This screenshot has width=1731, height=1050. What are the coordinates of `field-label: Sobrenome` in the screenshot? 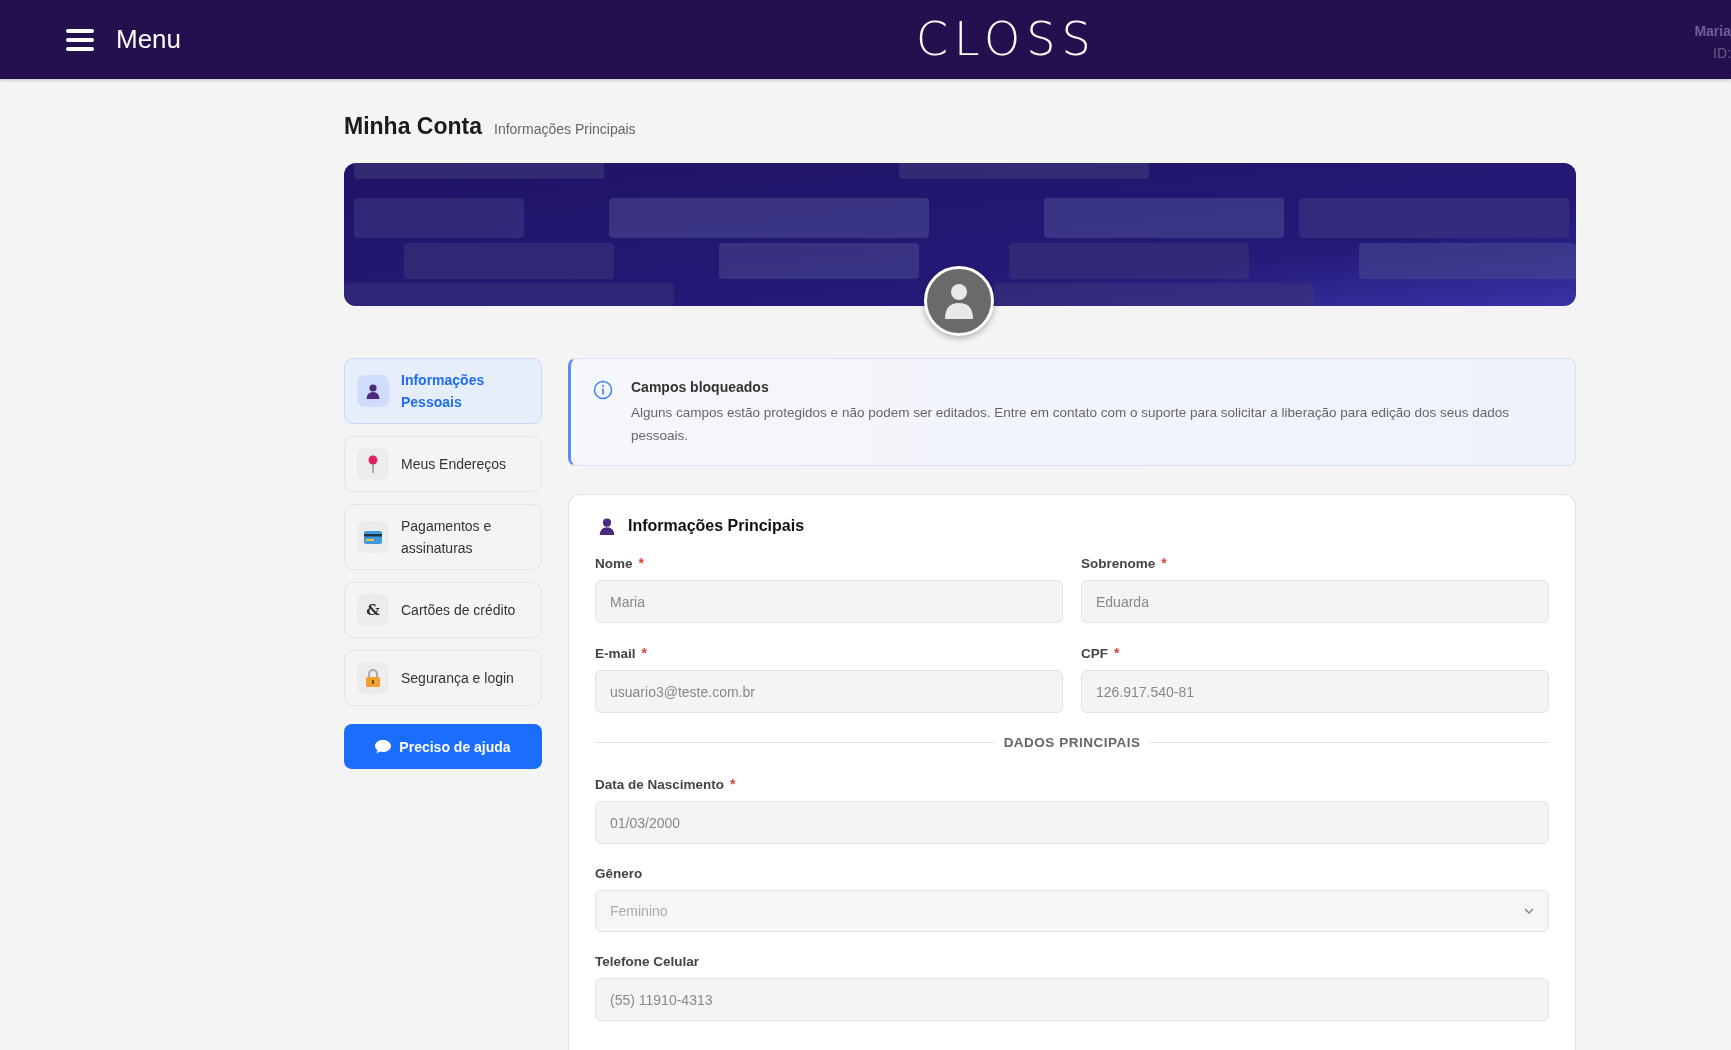 It's located at (1118, 563).